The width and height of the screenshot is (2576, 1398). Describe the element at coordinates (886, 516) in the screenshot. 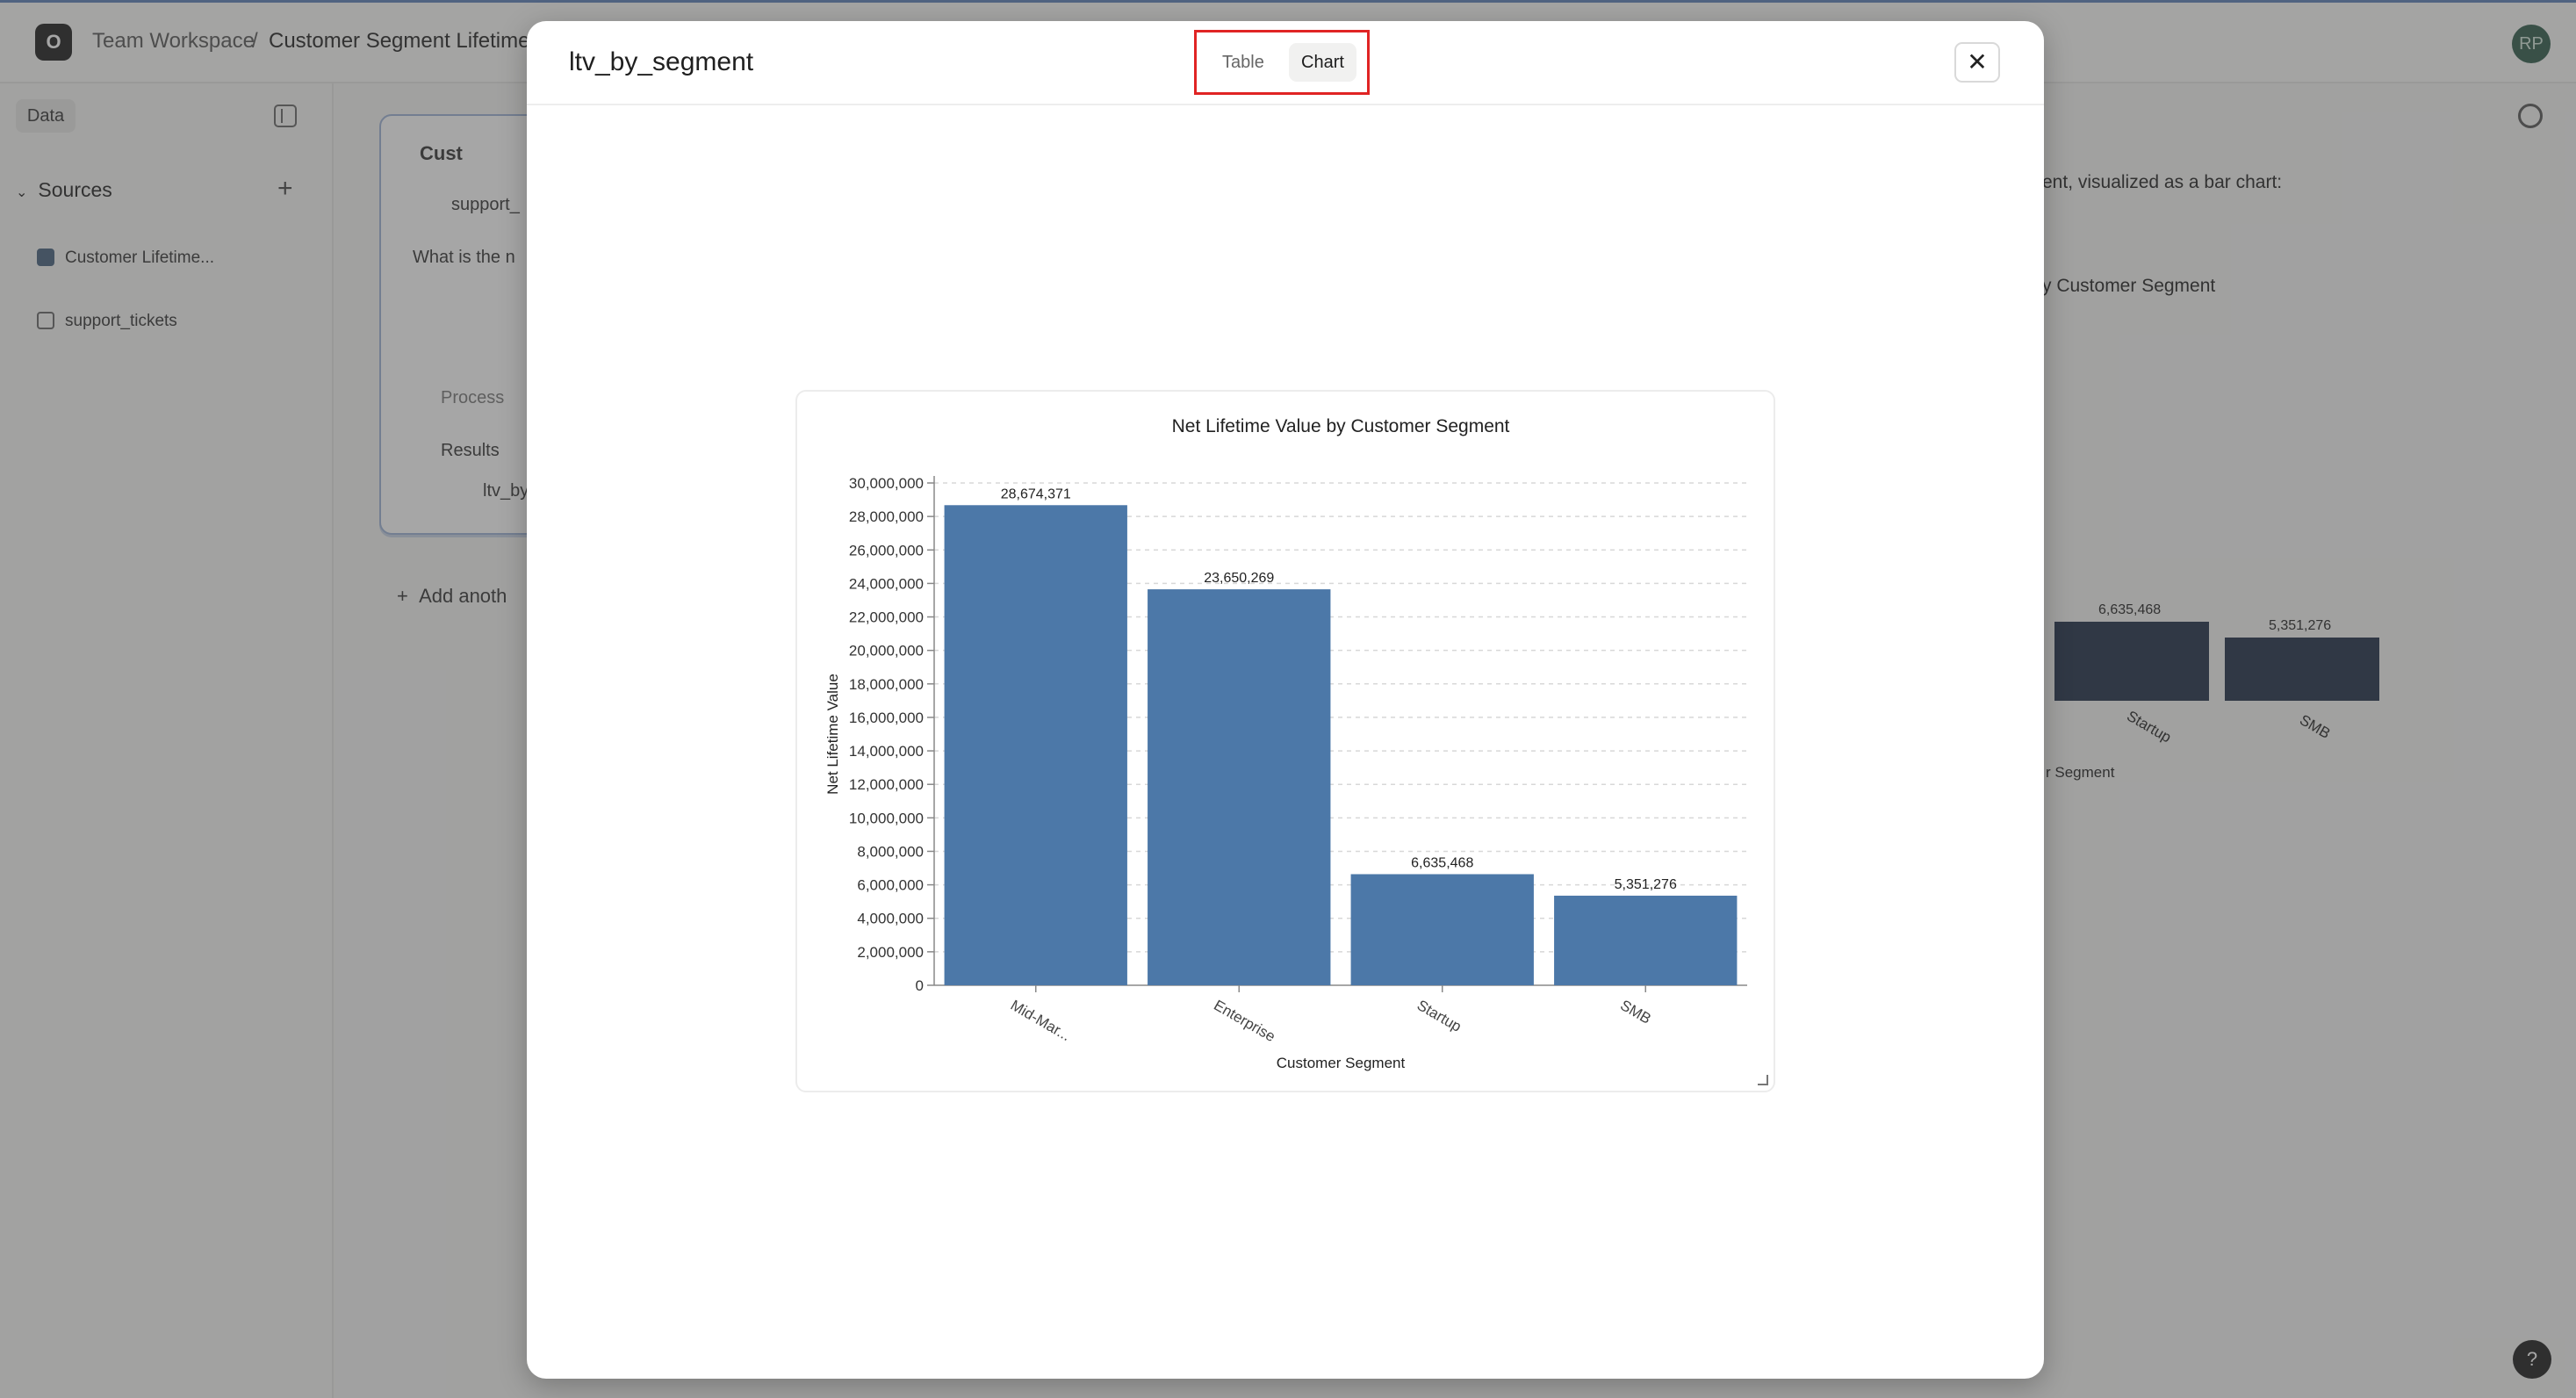

I see `y-tick-label: 28,000,000` at that location.